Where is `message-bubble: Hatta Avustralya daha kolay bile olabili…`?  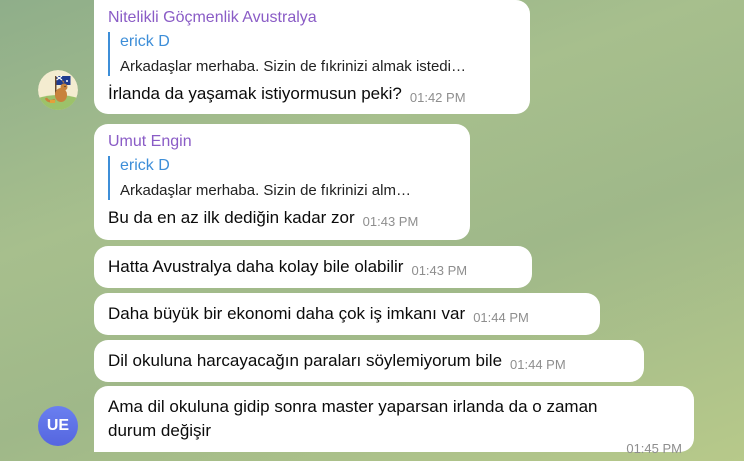
message-bubble: Hatta Avustralya daha kolay bile olabili… is located at coordinates (313, 267).